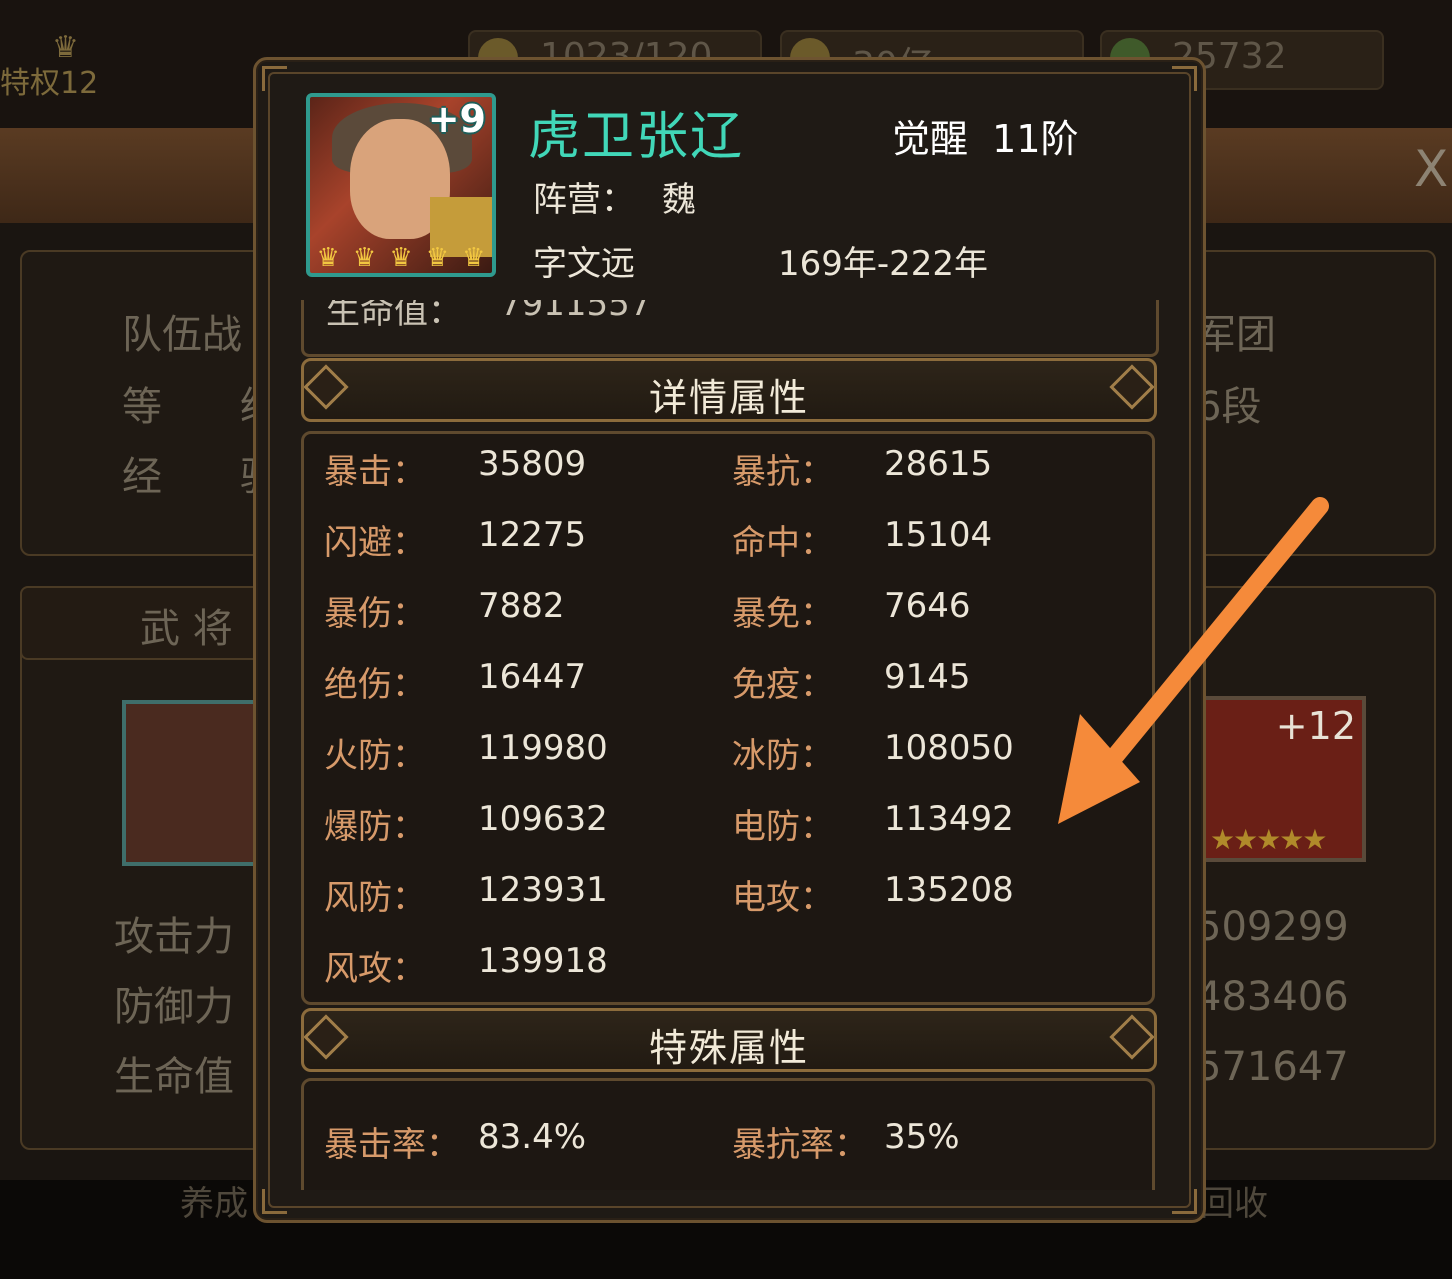 This screenshot has width=1452, height=1279. I want to click on special-stats-title: 特殊属性, so click(728, 1048).